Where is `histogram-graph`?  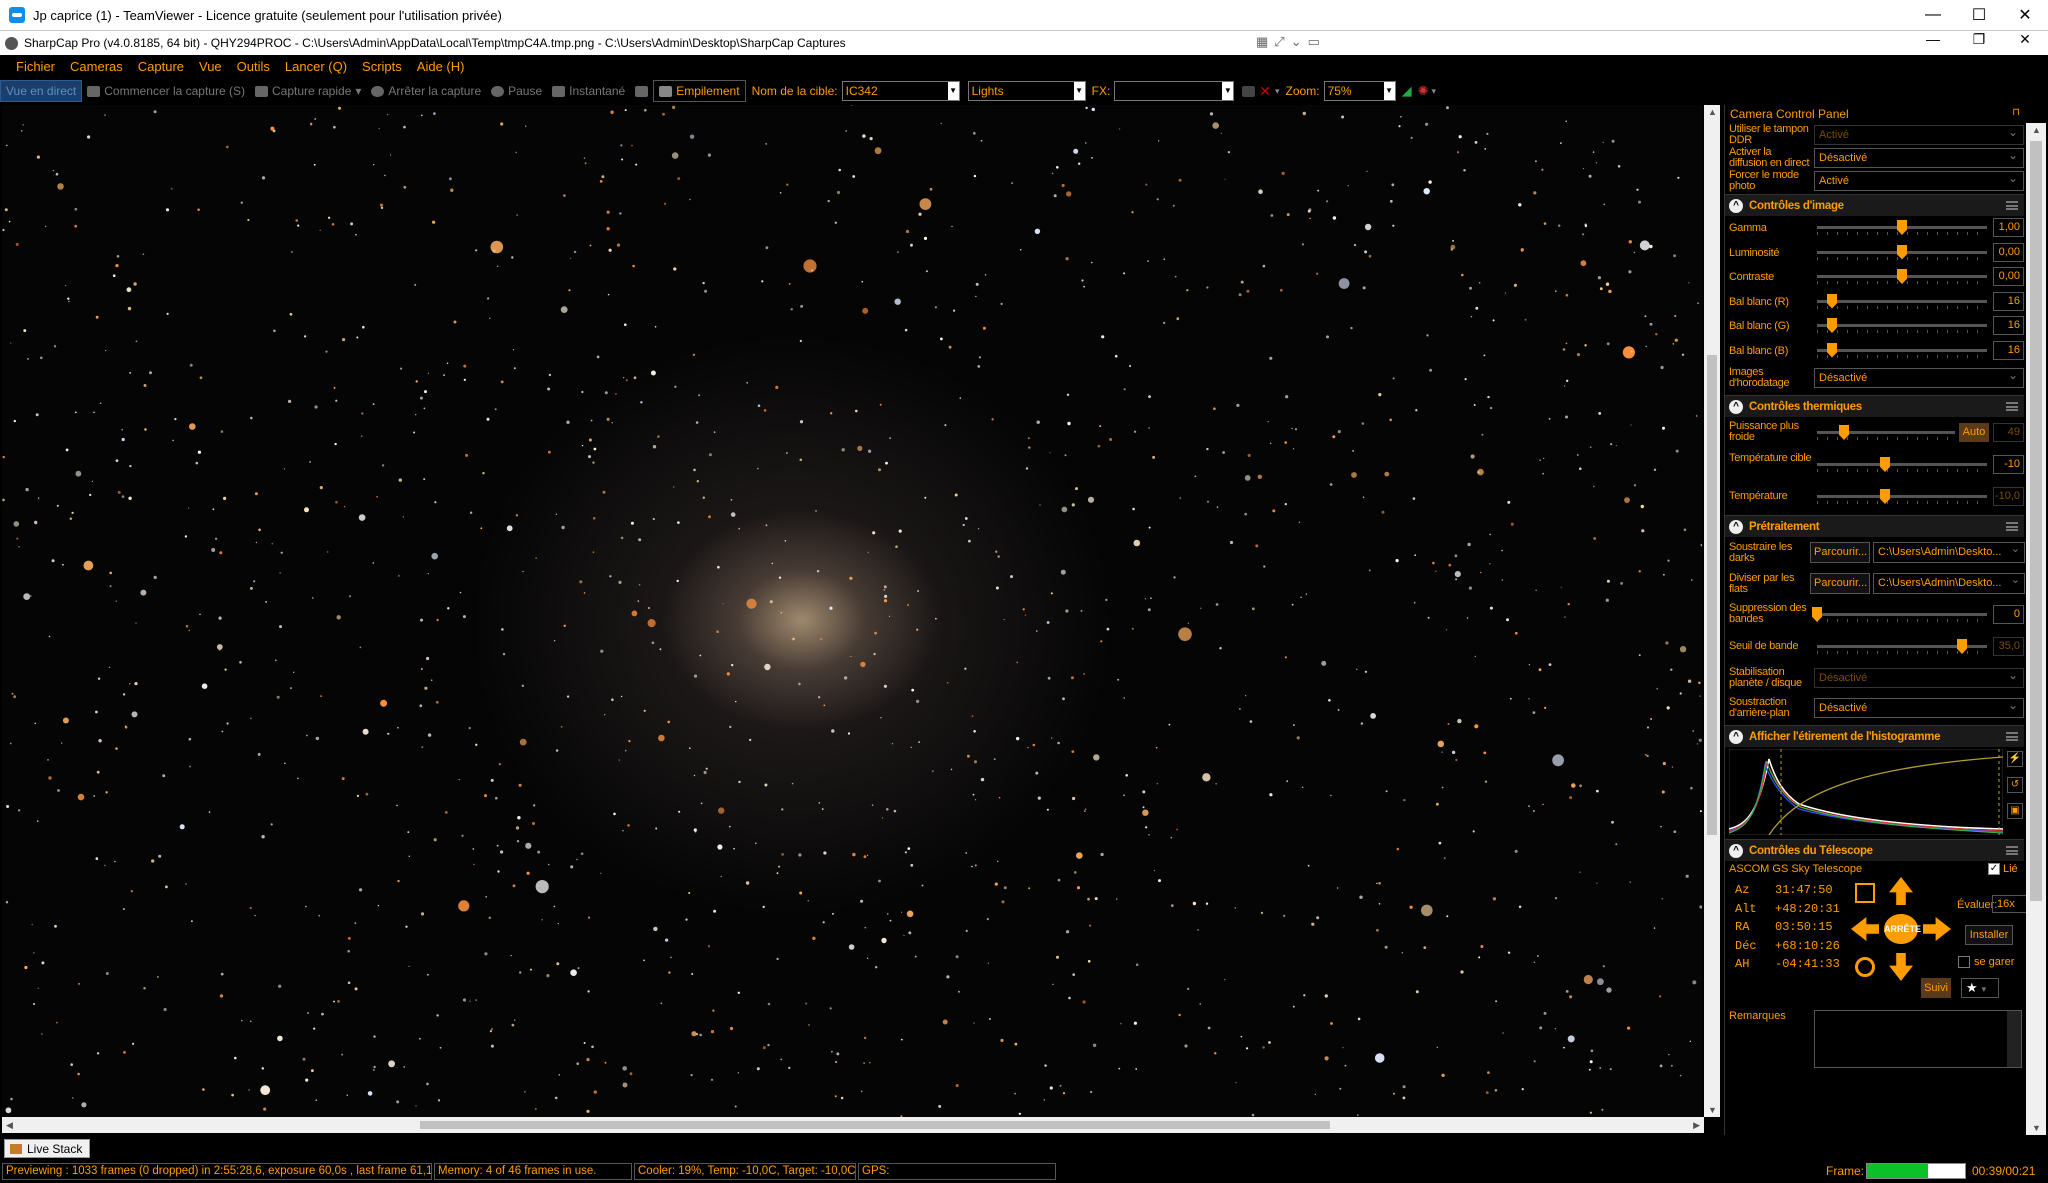
histogram-graph is located at coordinates (1866, 792).